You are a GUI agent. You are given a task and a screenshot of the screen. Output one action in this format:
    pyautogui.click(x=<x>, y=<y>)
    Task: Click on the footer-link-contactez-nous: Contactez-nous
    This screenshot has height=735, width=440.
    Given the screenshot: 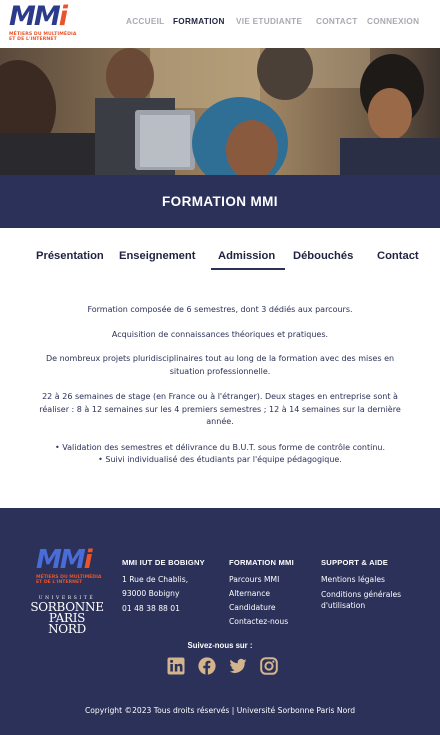 What is the action you would take?
    pyautogui.click(x=261, y=622)
    